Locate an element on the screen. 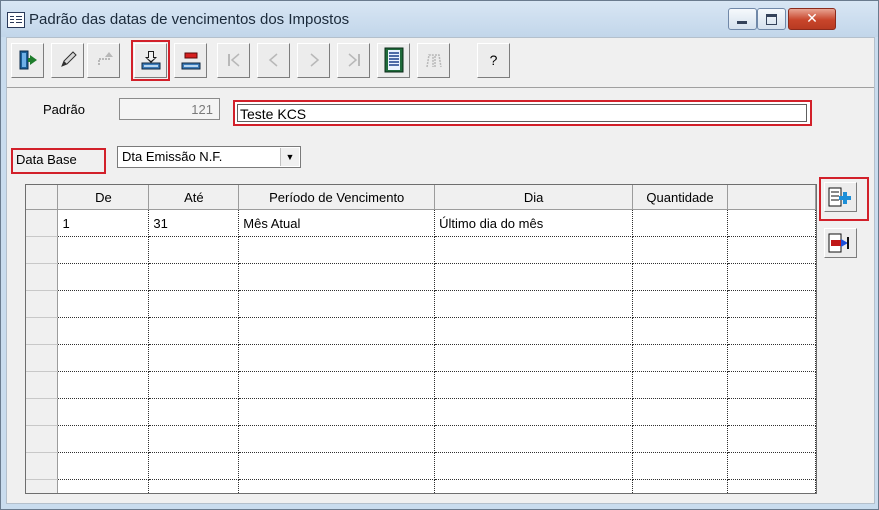  close-button: ✕ is located at coordinates (812, 19).